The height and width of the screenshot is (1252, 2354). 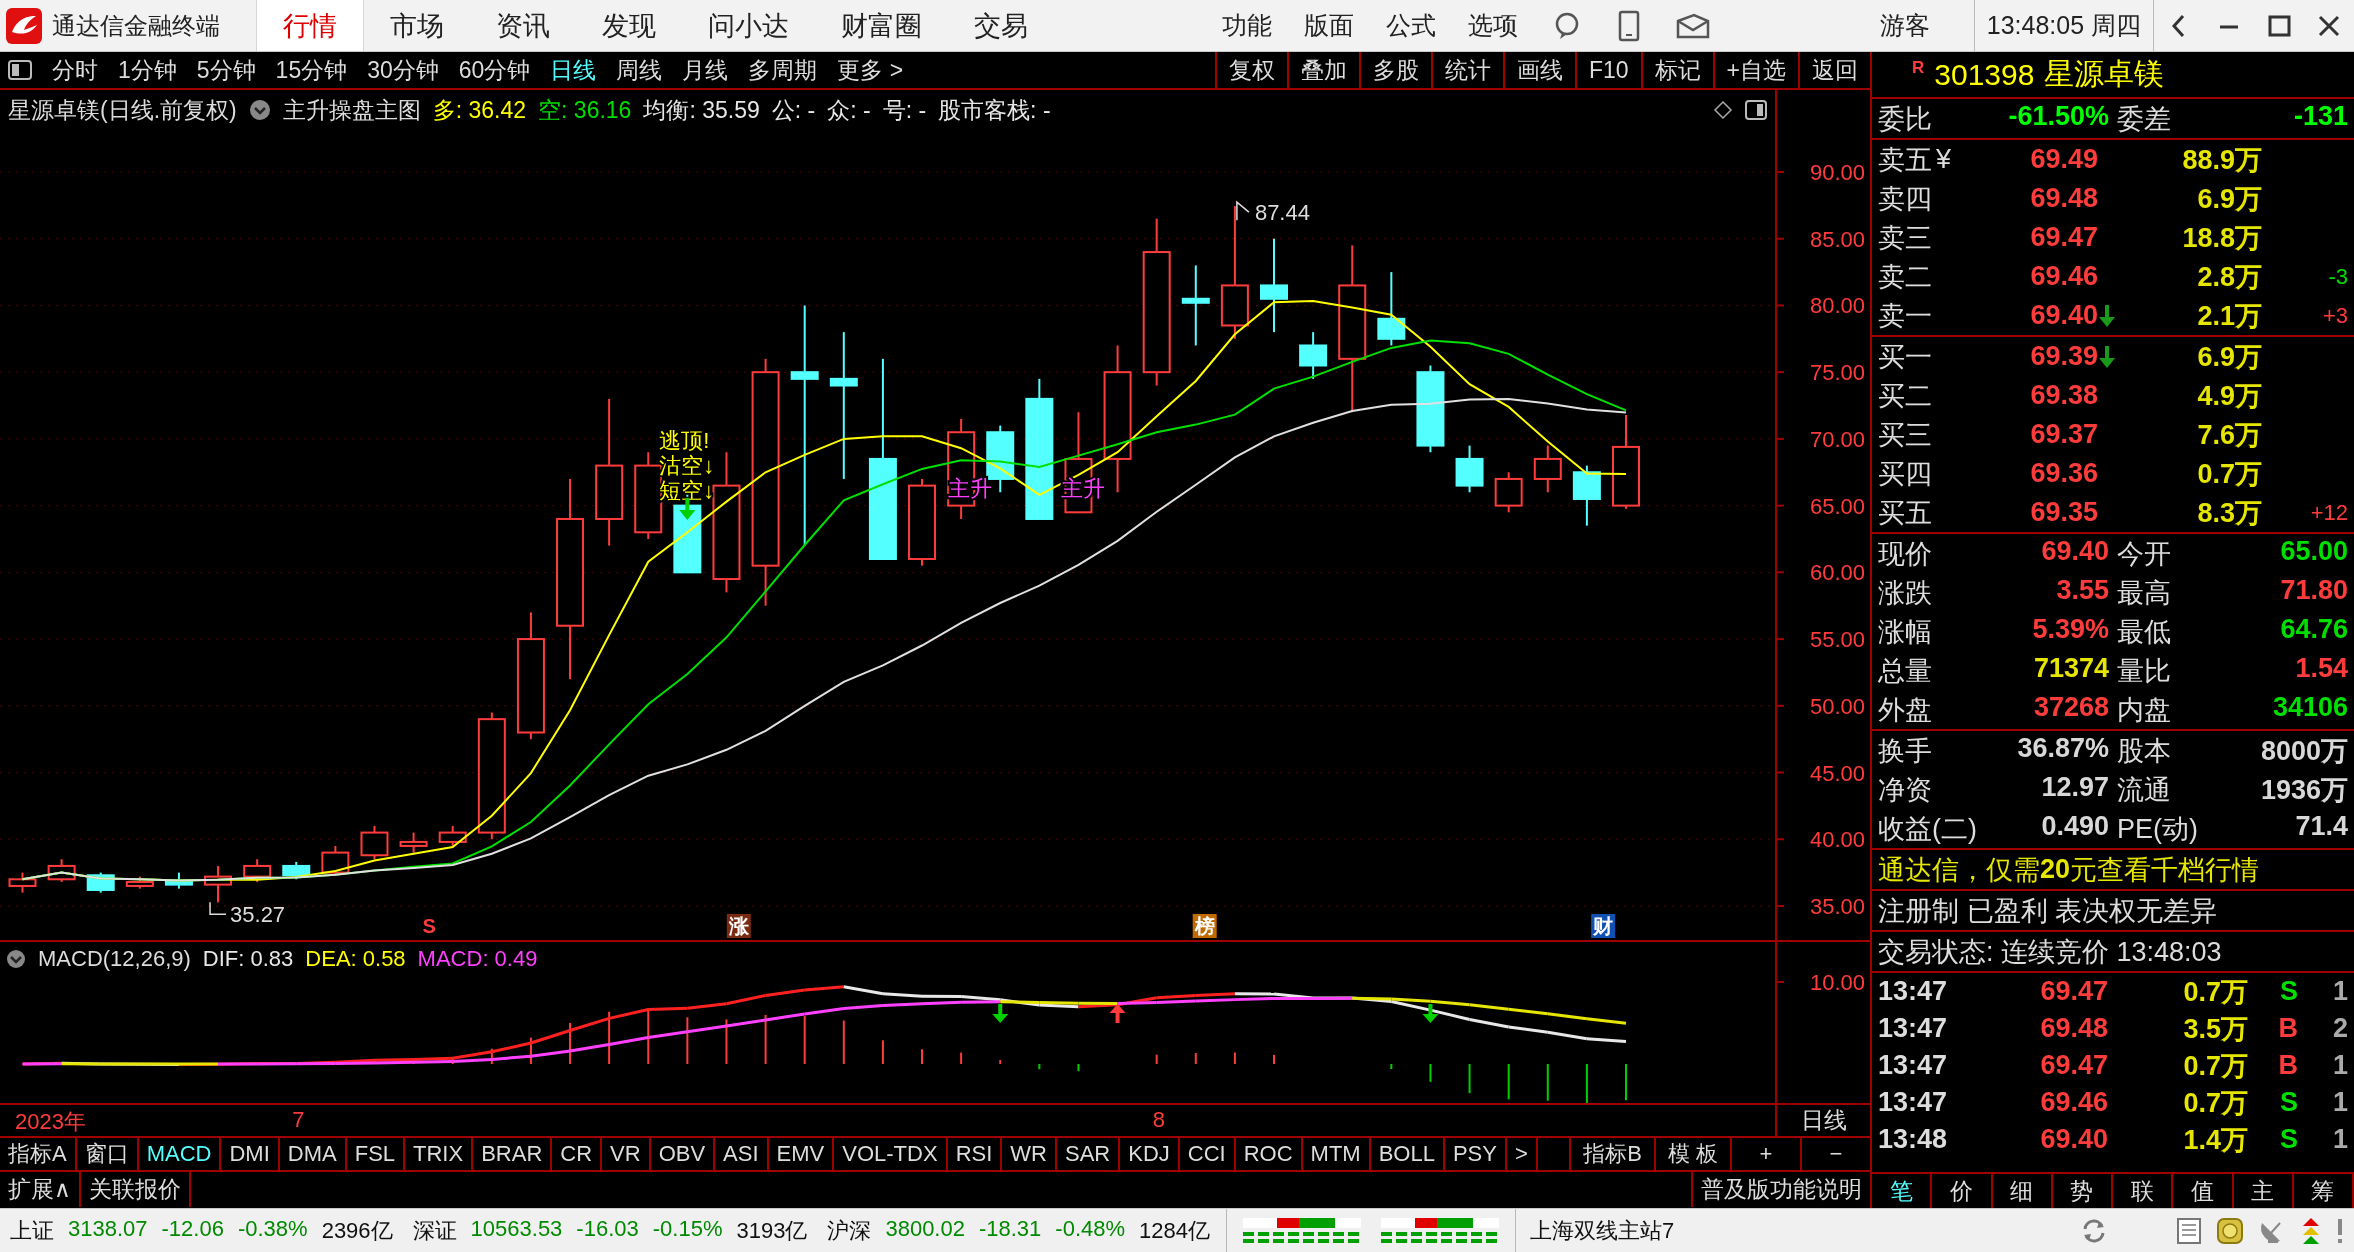 I want to click on menu-tab: 发现, so click(x=629, y=25).